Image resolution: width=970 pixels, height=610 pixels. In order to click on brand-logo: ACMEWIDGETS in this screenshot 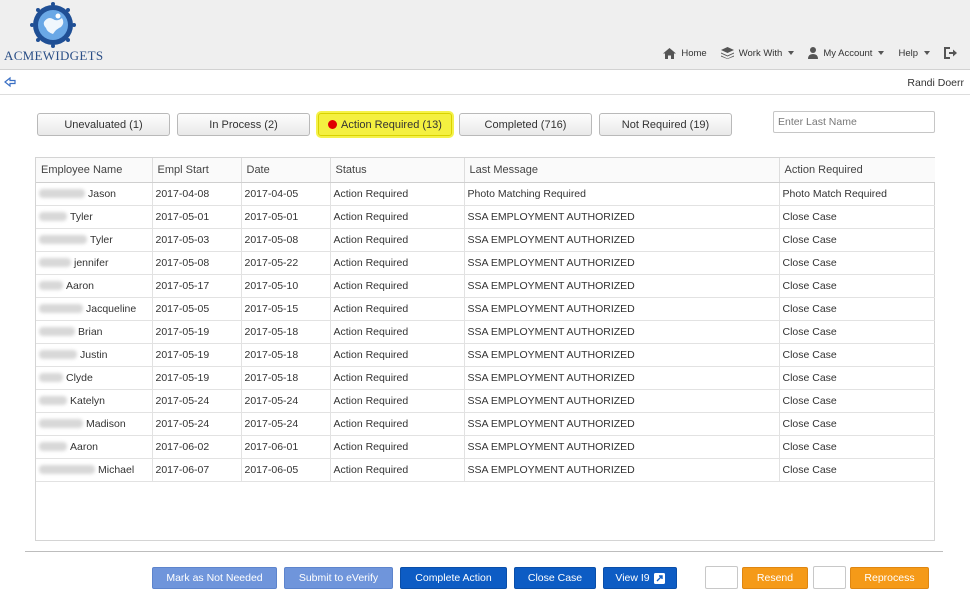, I will do `click(59, 34)`.